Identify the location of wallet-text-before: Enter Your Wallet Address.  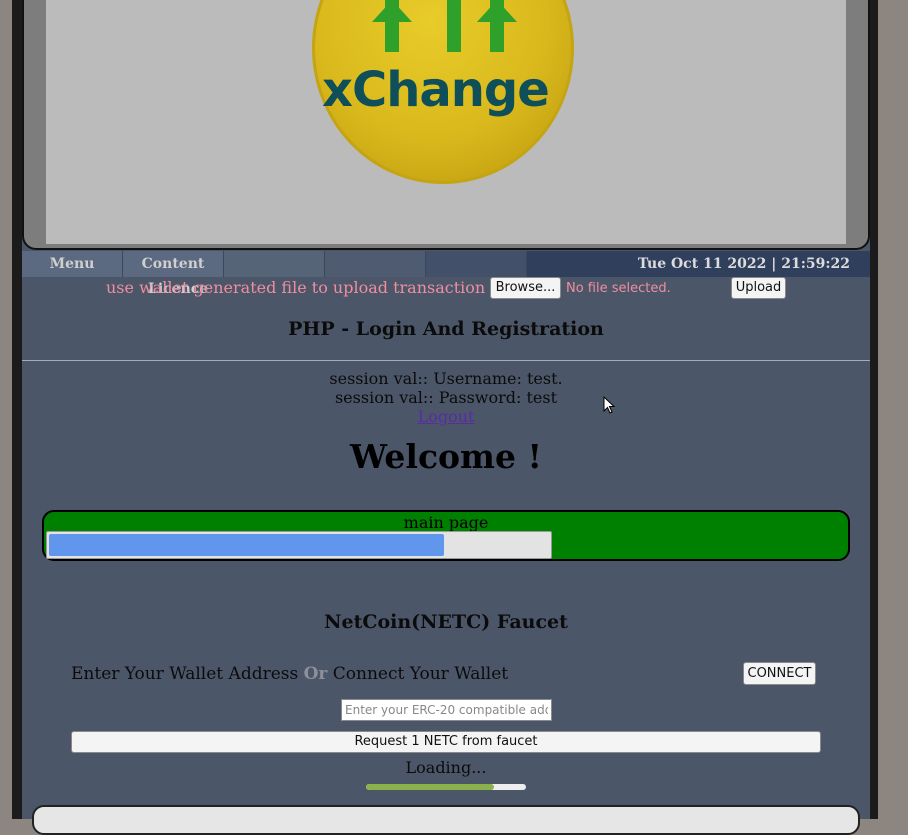
(185, 674).